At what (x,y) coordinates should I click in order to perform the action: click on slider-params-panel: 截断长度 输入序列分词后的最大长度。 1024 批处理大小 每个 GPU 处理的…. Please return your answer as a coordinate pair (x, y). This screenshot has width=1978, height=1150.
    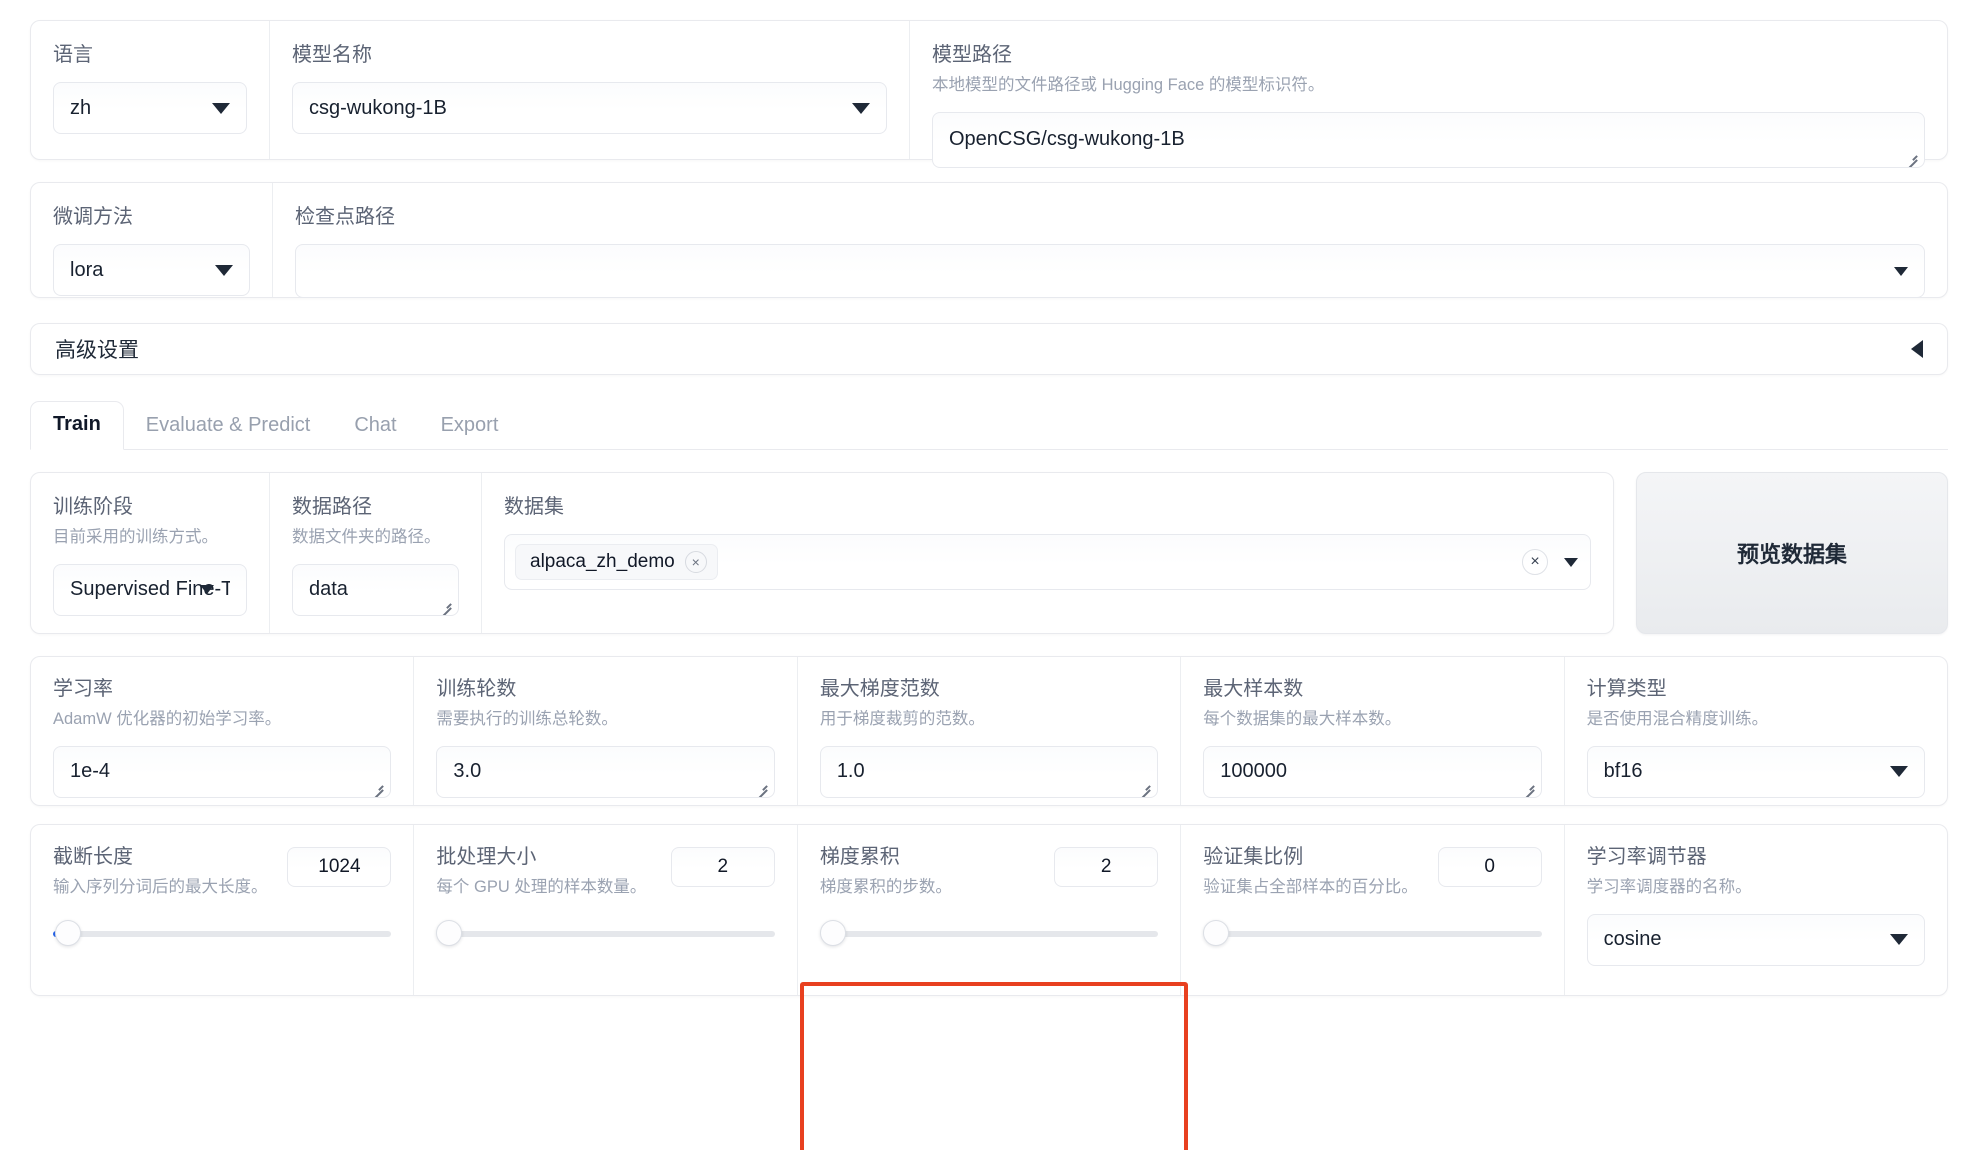
    Looking at the image, I should click on (989, 910).